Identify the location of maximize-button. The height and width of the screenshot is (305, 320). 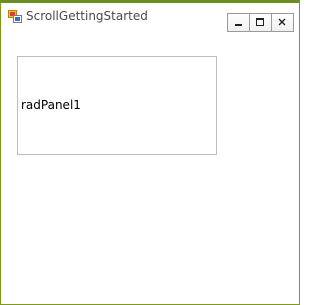
(260, 22).